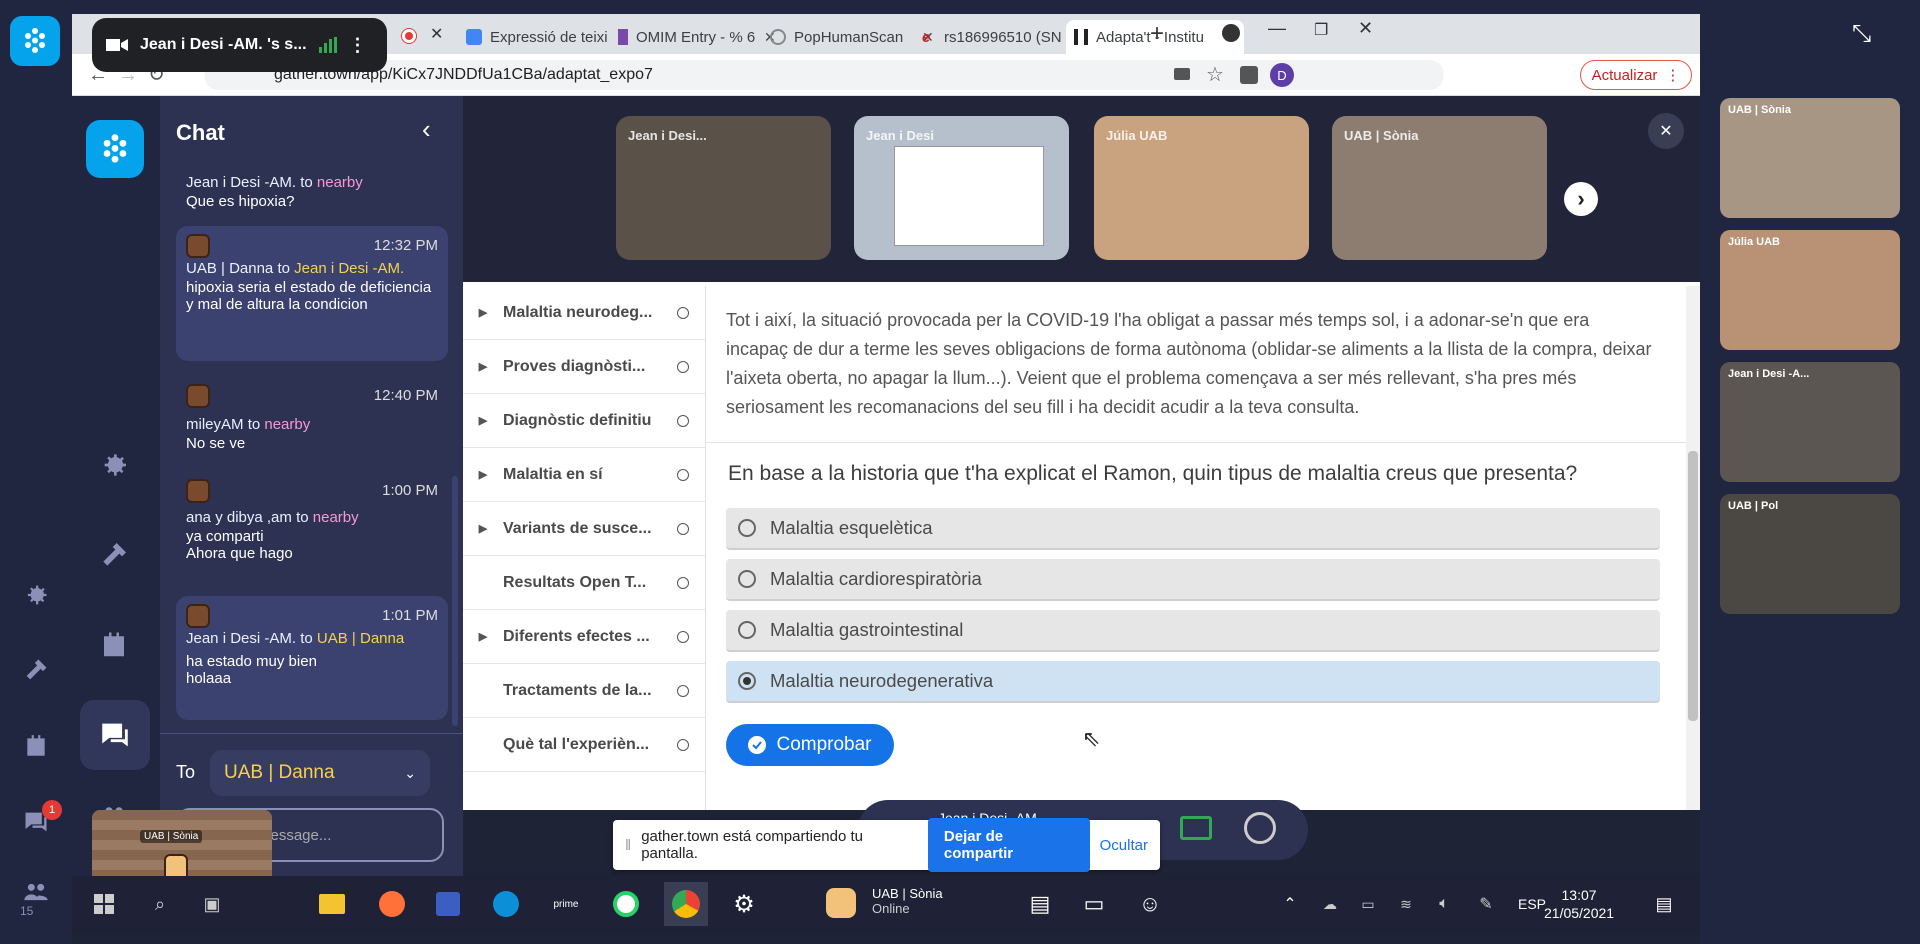  Describe the element at coordinates (1193, 580) in the screenshot. I see `answer-option: Malaltia cardiorespiratòria` at that location.